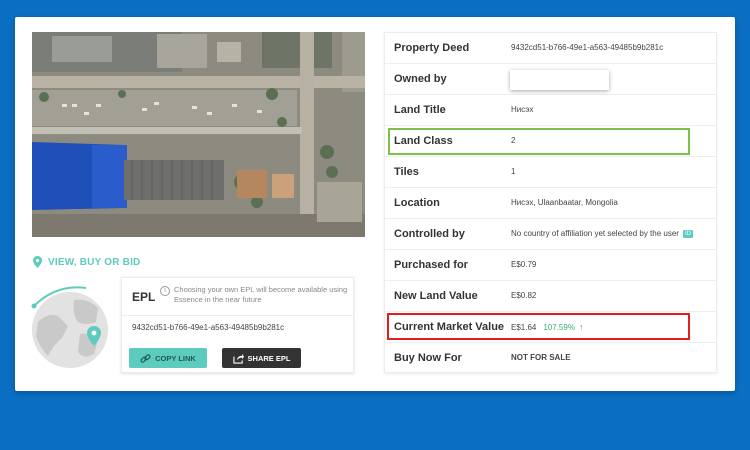 This screenshot has width=750, height=450. Describe the element at coordinates (541, 357) in the screenshot. I see `row-value: NOT FOR SALE` at that location.